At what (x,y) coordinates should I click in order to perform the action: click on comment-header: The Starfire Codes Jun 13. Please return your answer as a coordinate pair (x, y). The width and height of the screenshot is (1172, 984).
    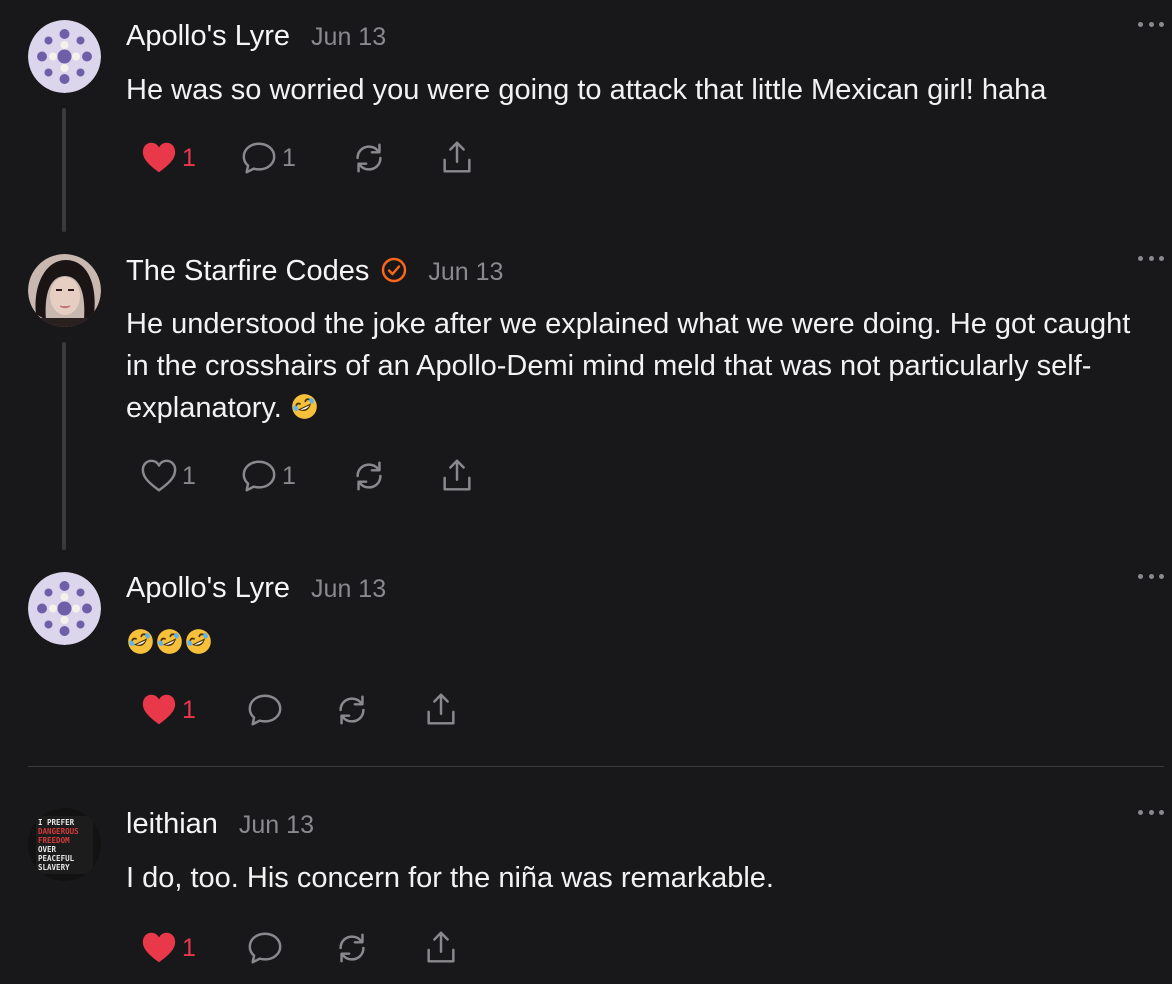
    Looking at the image, I should click on (314, 274).